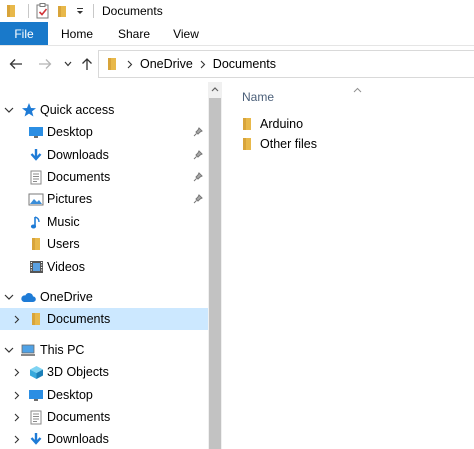 The image size is (474, 449). What do you see at coordinates (29, 110) in the screenshot?
I see `star-icon` at bounding box center [29, 110].